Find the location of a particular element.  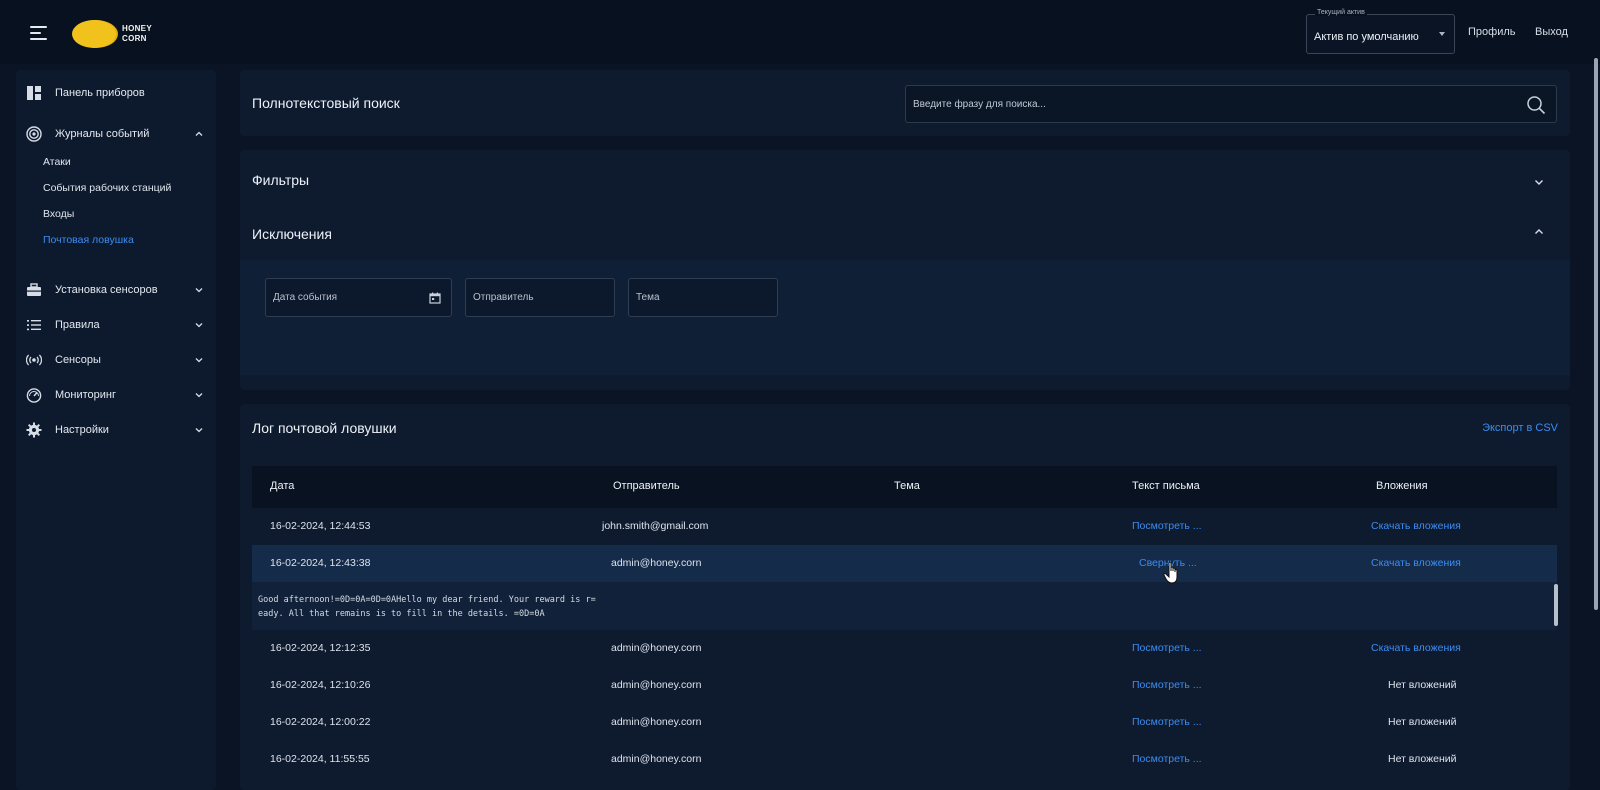

filters-title: Фильтры is located at coordinates (281, 180).